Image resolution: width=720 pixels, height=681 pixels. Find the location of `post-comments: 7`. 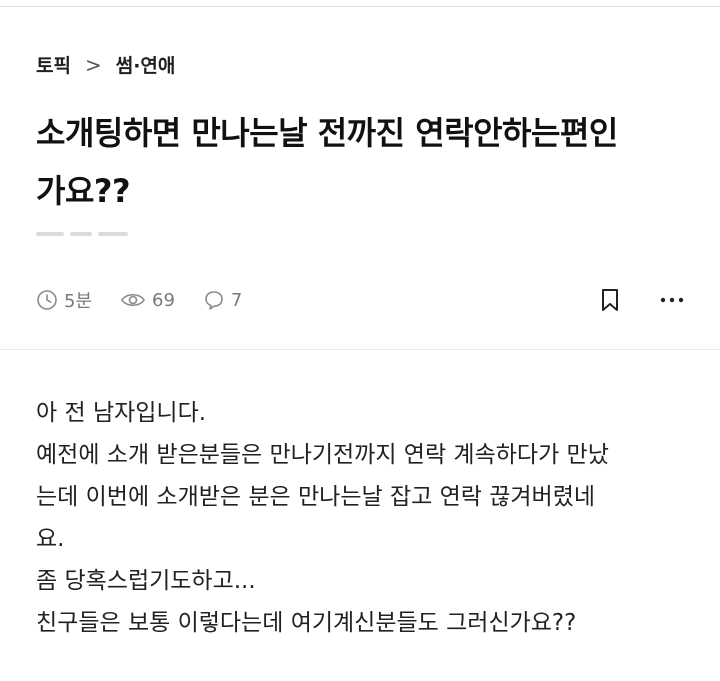

post-comments: 7 is located at coordinates (222, 300).